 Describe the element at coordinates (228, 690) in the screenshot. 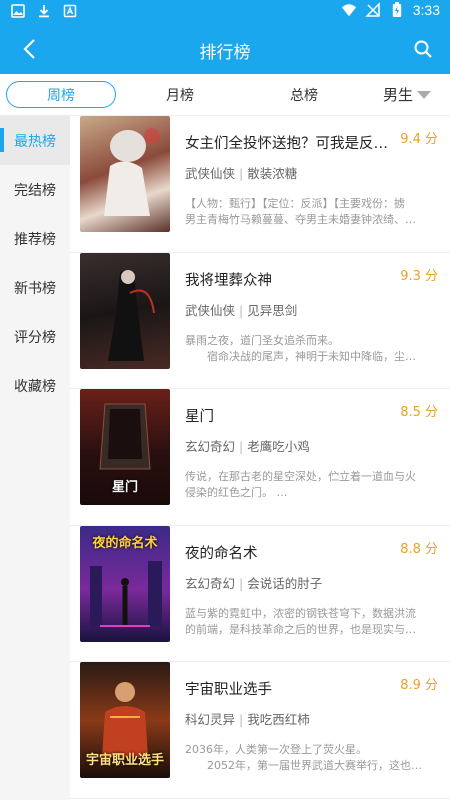

I see `book-title: 宇宙职业选手` at that location.